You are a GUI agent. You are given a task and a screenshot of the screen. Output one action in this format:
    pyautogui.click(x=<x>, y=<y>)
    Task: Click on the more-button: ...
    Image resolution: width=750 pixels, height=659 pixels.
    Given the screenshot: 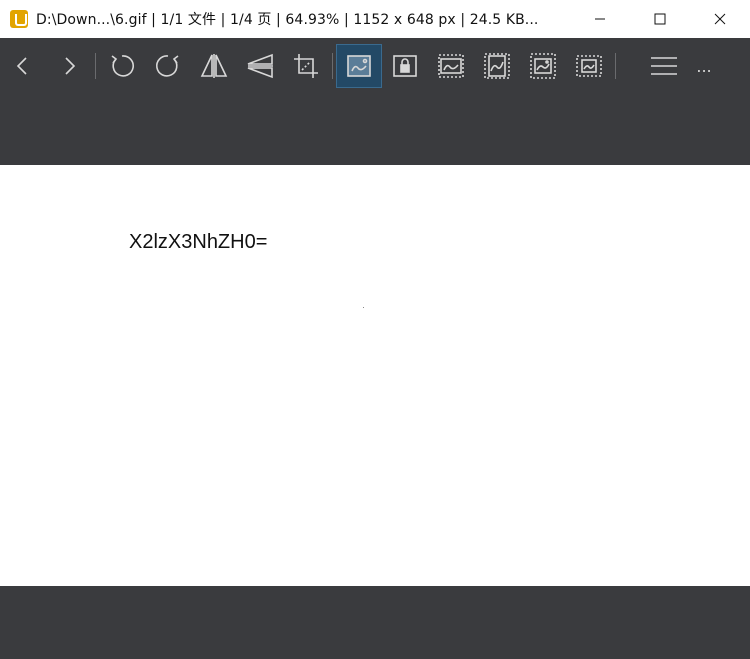 What is the action you would take?
    pyautogui.click(x=704, y=66)
    